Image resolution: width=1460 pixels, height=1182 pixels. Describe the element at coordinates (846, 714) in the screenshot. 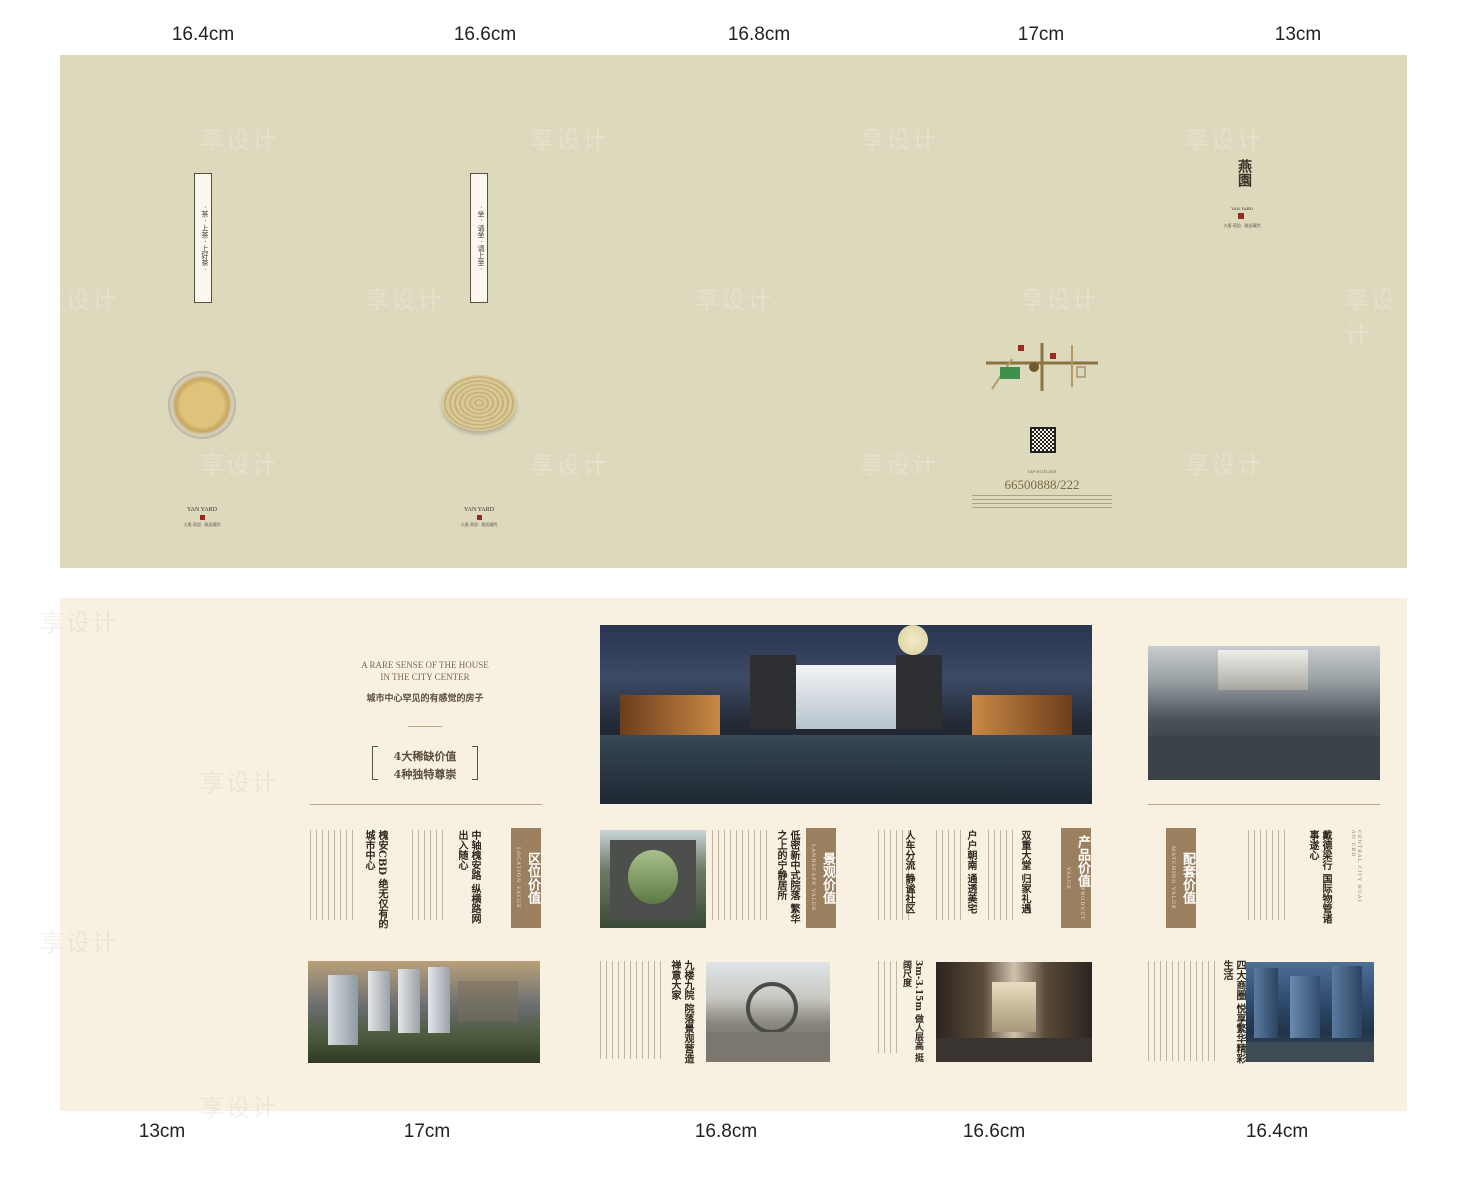

I see `courtyard-night-photo` at that location.